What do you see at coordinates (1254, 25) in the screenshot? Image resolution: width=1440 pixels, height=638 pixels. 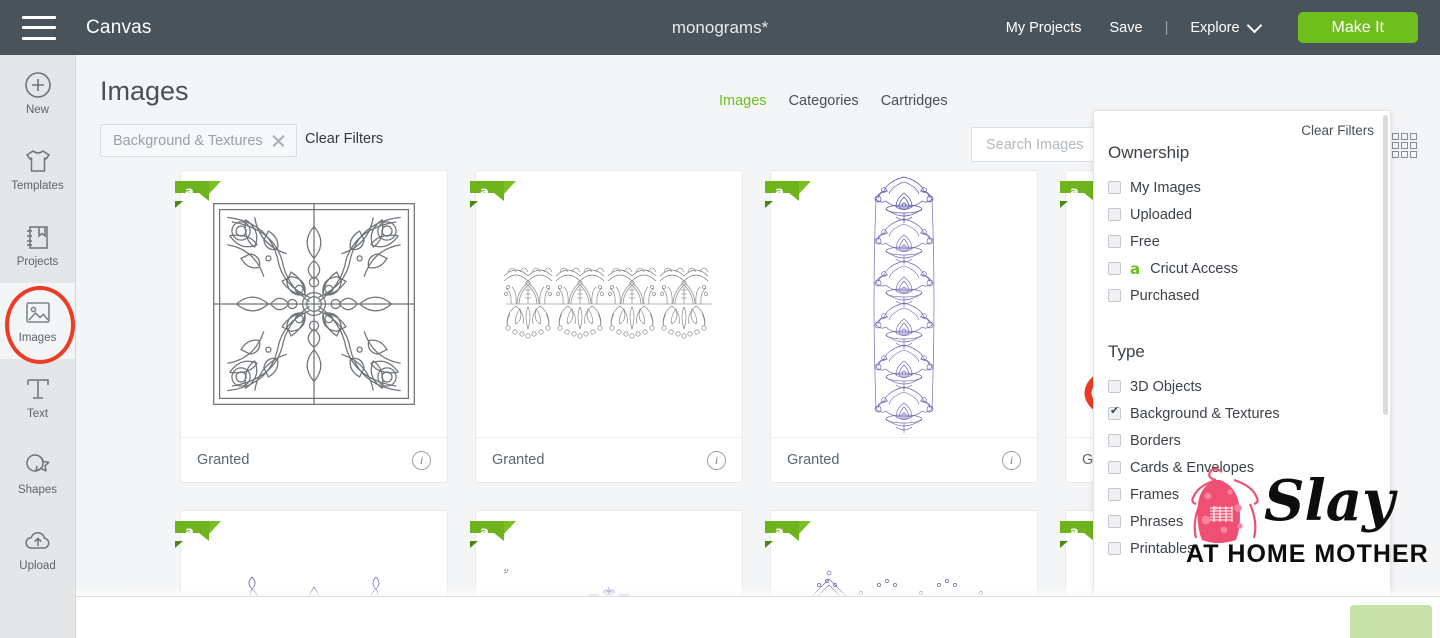 I see `chevron-down-icon` at bounding box center [1254, 25].